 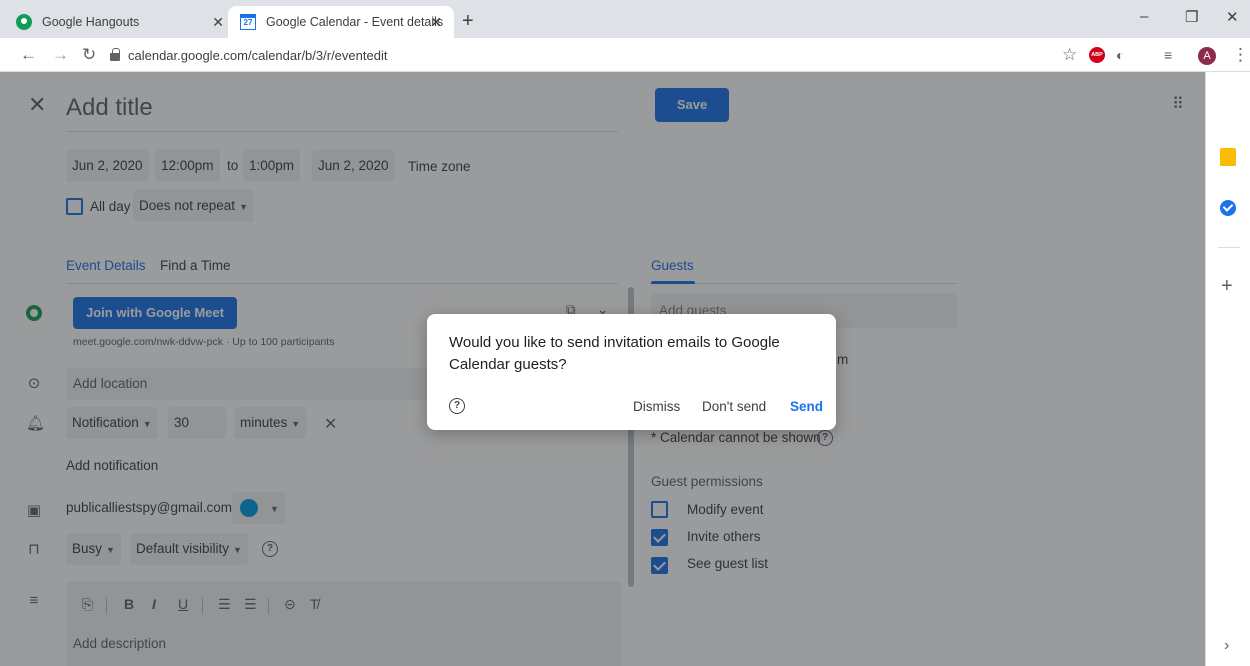 I want to click on close-window-icon: ✕, so click(x=1232, y=17).